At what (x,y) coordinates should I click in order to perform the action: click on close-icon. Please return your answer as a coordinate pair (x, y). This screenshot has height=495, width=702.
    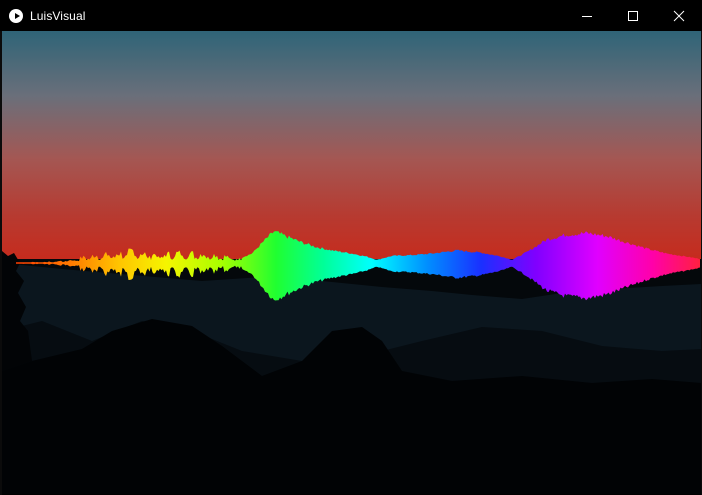
    Looking at the image, I should click on (679, 15).